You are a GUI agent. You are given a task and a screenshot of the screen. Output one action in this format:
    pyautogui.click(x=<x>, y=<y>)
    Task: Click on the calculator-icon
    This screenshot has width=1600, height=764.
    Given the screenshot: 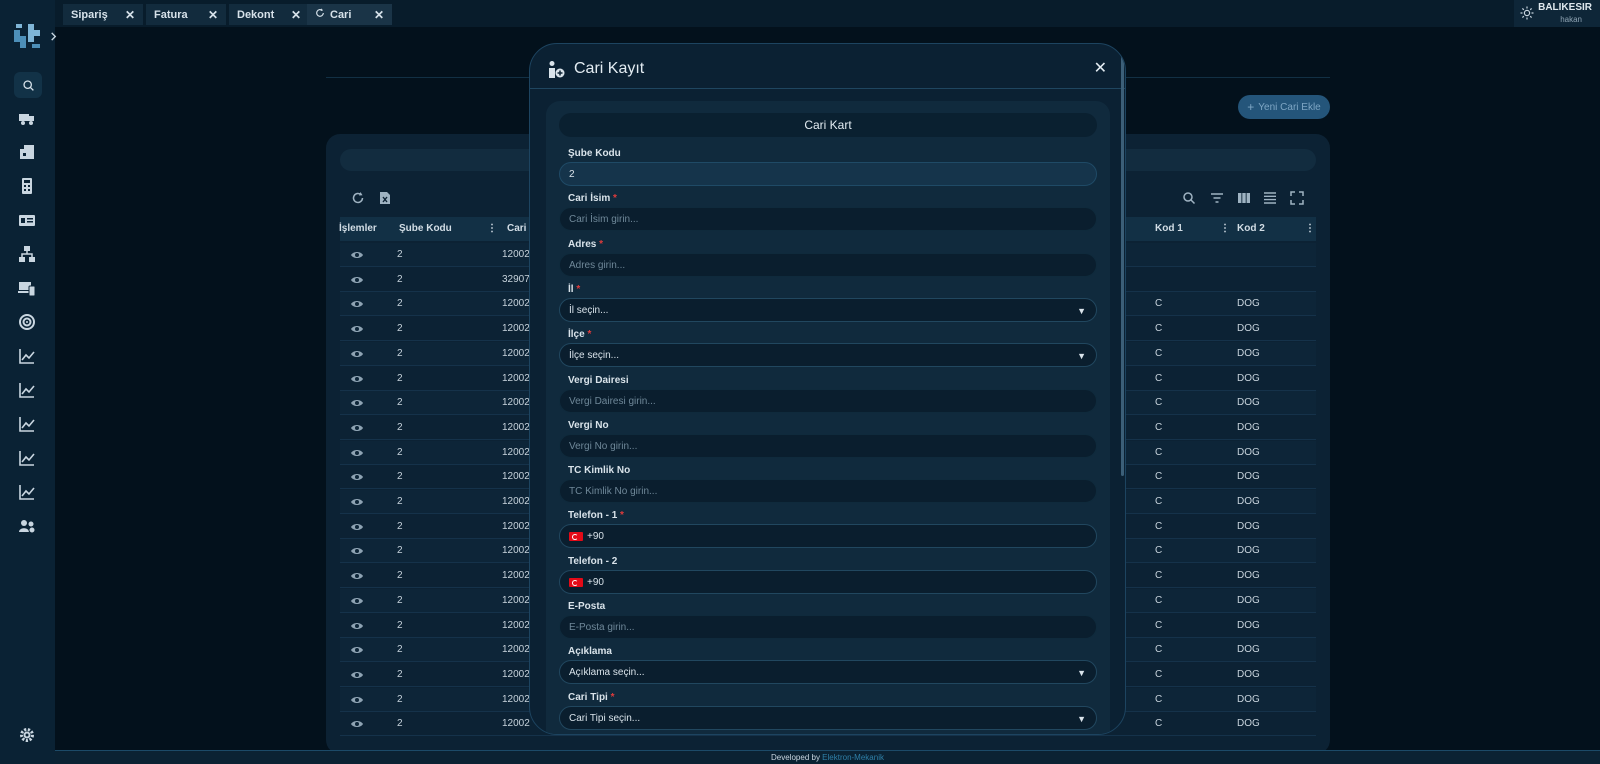 What is the action you would take?
    pyautogui.click(x=27, y=186)
    